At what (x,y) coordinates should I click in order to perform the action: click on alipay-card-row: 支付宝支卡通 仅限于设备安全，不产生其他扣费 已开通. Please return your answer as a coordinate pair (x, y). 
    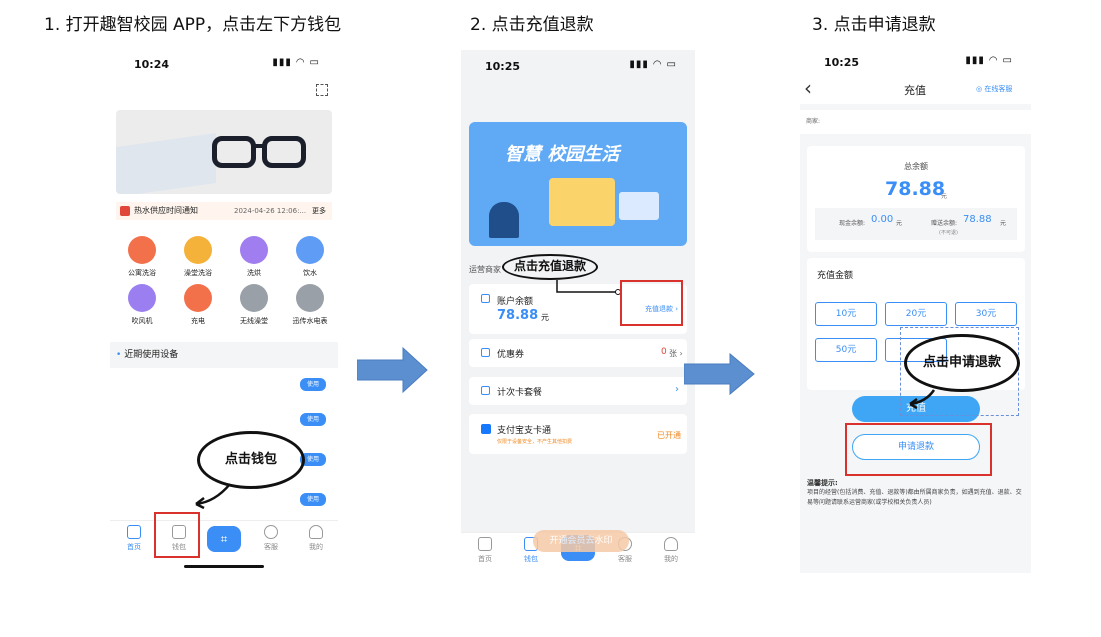
    Looking at the image, I should click on (578, 434).